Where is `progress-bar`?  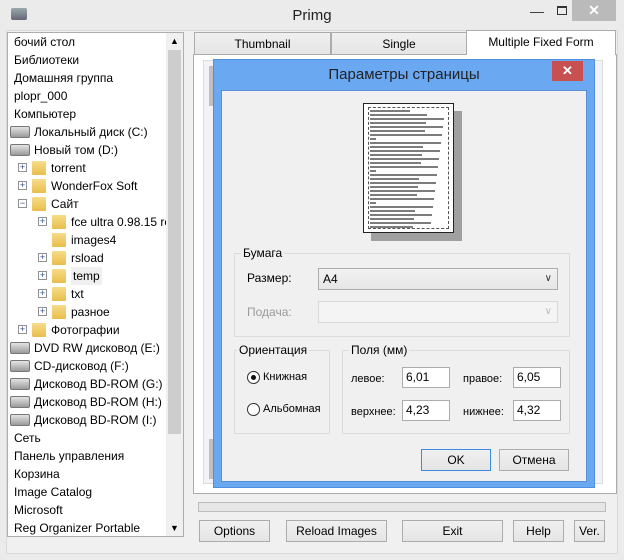
progress-bar is located at coordinates (402, 507).